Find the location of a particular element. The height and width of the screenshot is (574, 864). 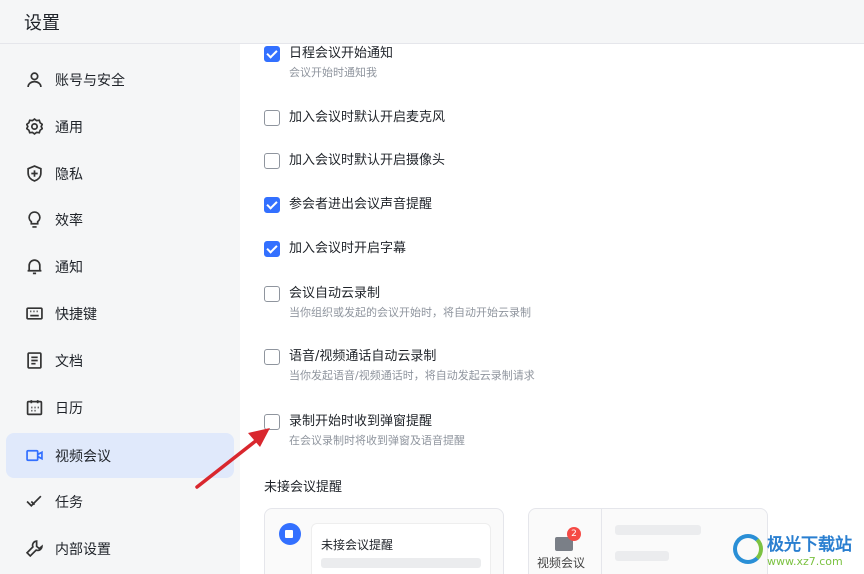

watermark-logo: 极光下载站 www.xz7.com is located at coordinates (792, 549).